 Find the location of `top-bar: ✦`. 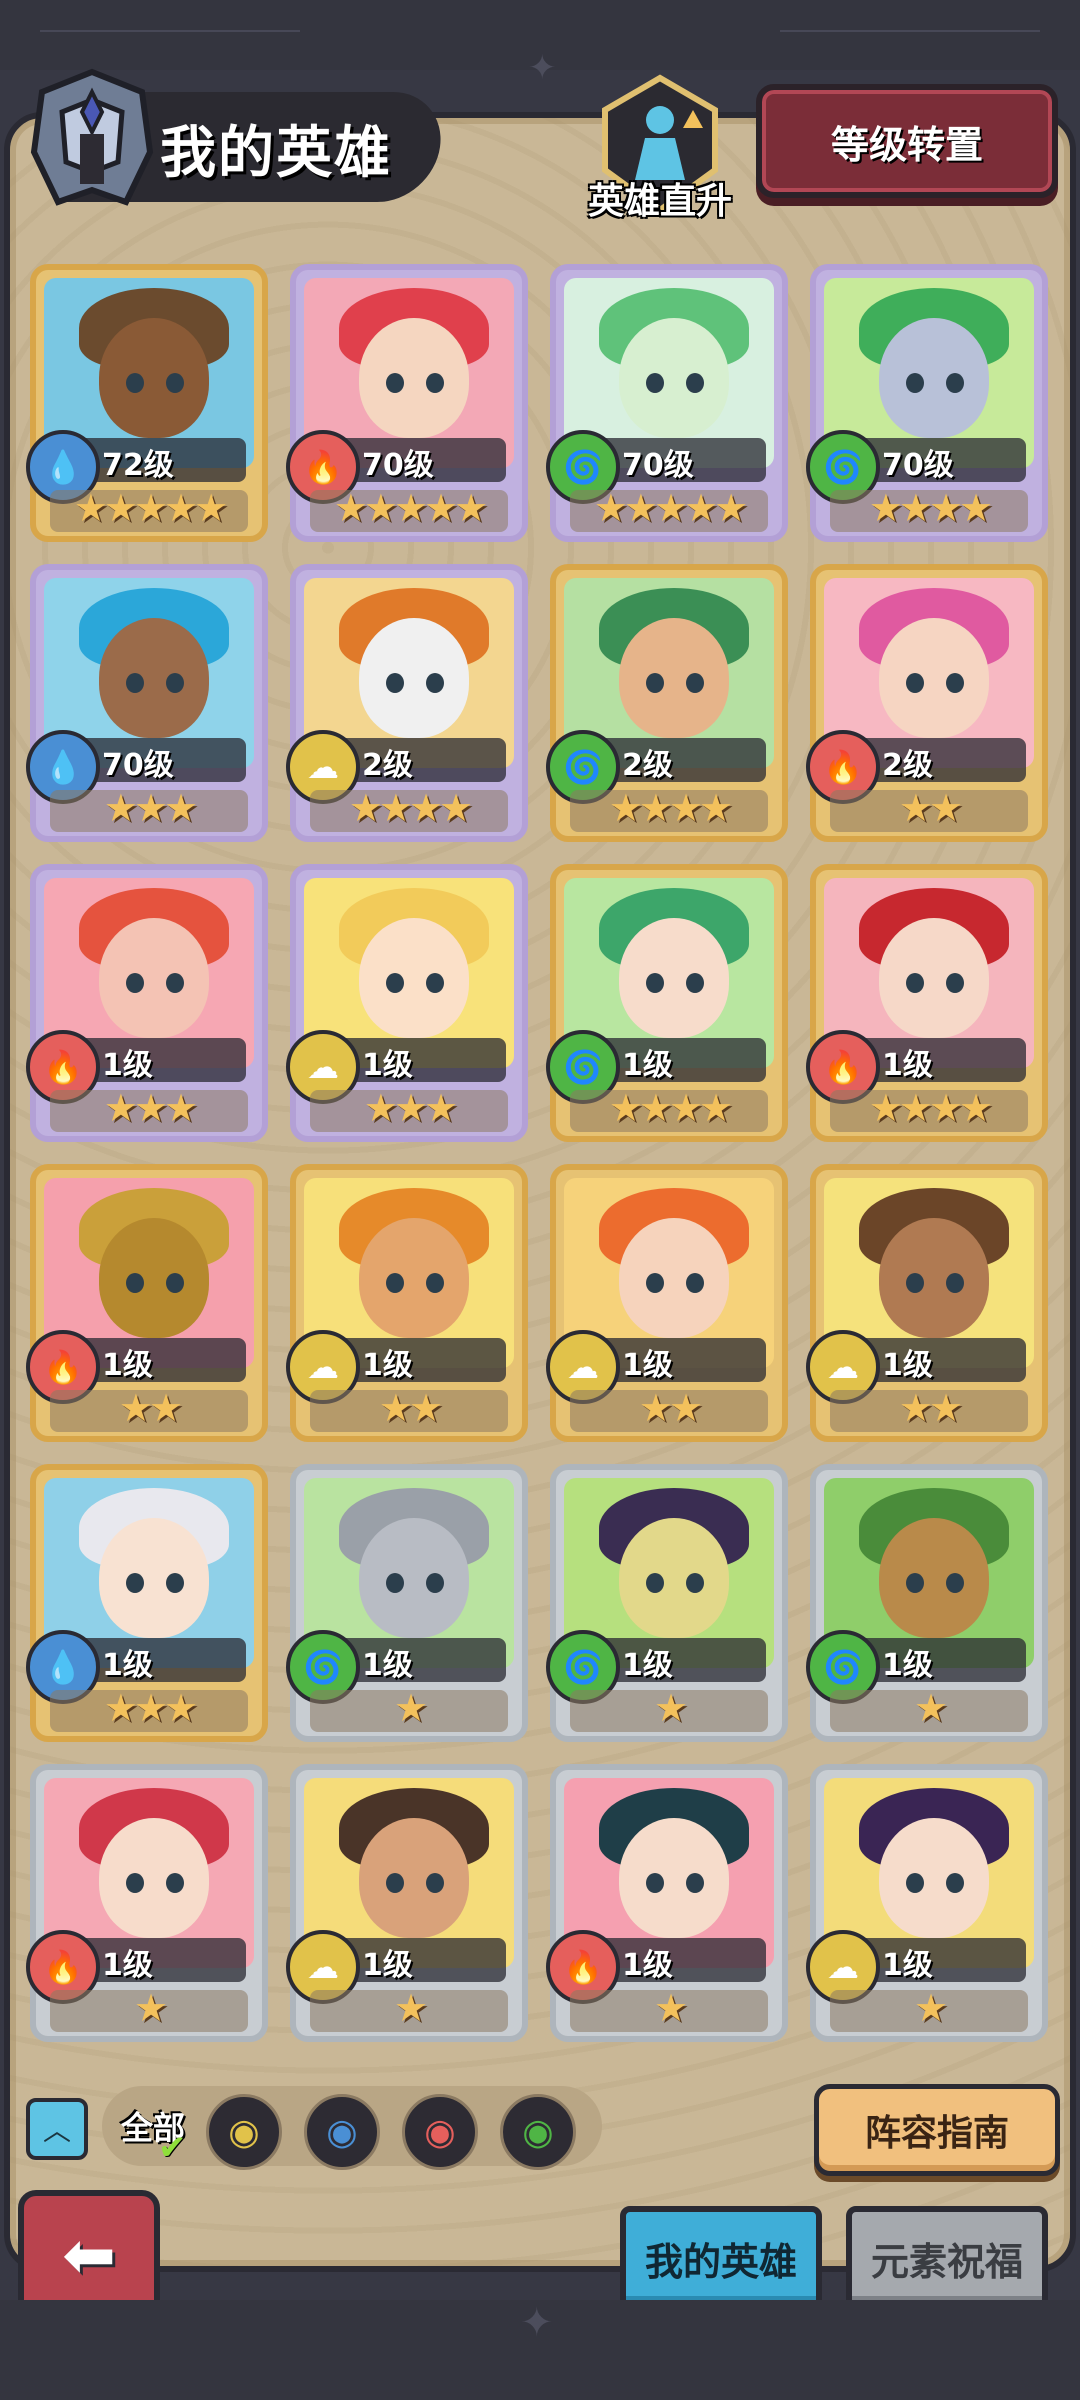

top-bar: ✦ is located at coordinates (540, 44).